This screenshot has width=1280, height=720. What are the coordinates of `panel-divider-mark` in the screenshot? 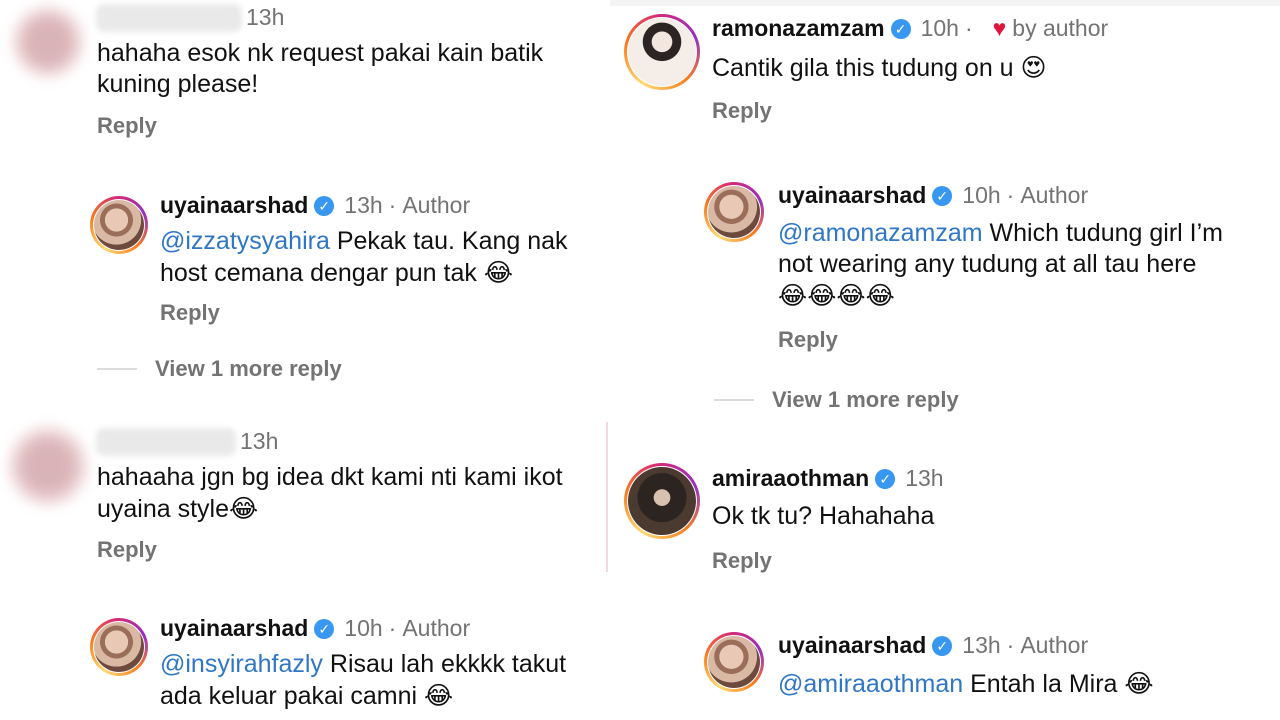 It's located at (607, 497).